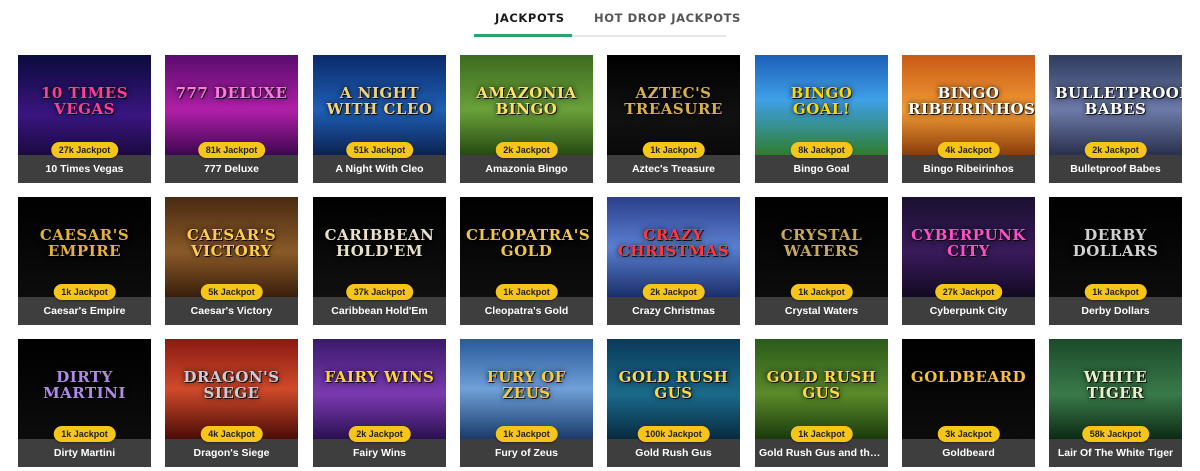  What do you see at coordinates (84, 311) in the screenshot?
I see `game-title: Caesar's Empire` at bounding box center [84, 311].